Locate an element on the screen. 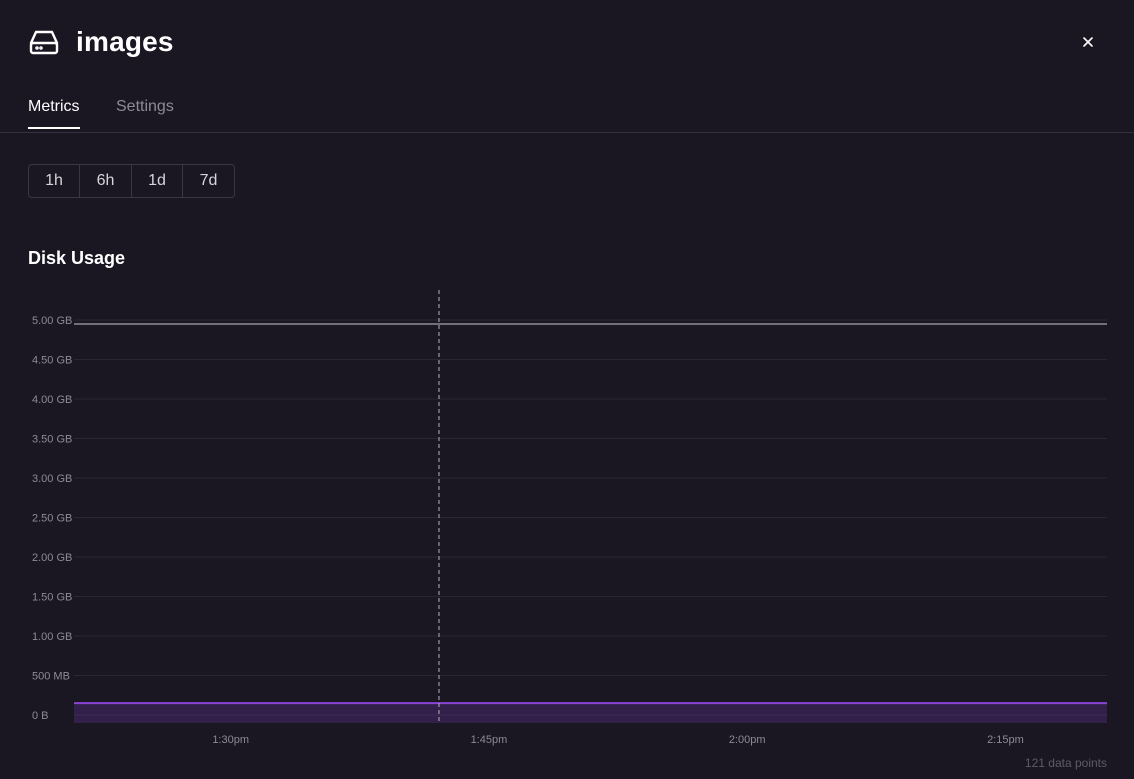 This screenshot has height=779, width=1134. x-tick-label: 2:15pm is located at coordinates (1005, 740).